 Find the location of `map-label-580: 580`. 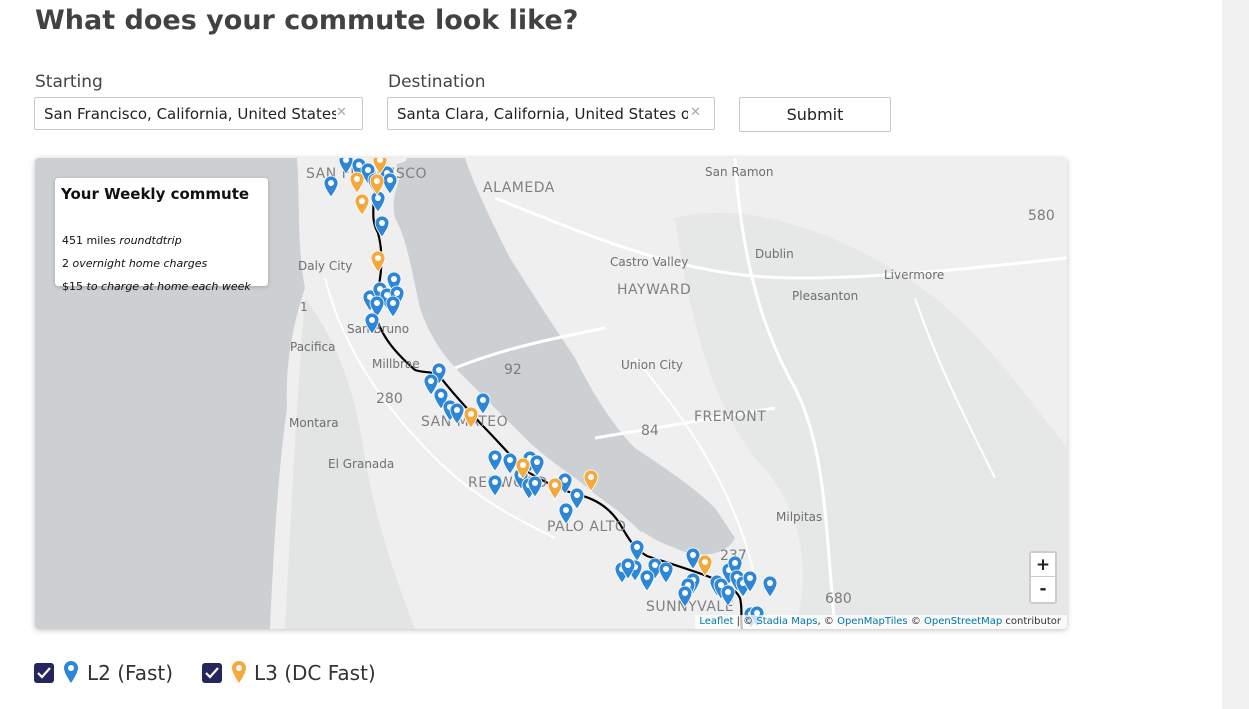

map-label-580: 580 is located at coordinates (1041, 216).